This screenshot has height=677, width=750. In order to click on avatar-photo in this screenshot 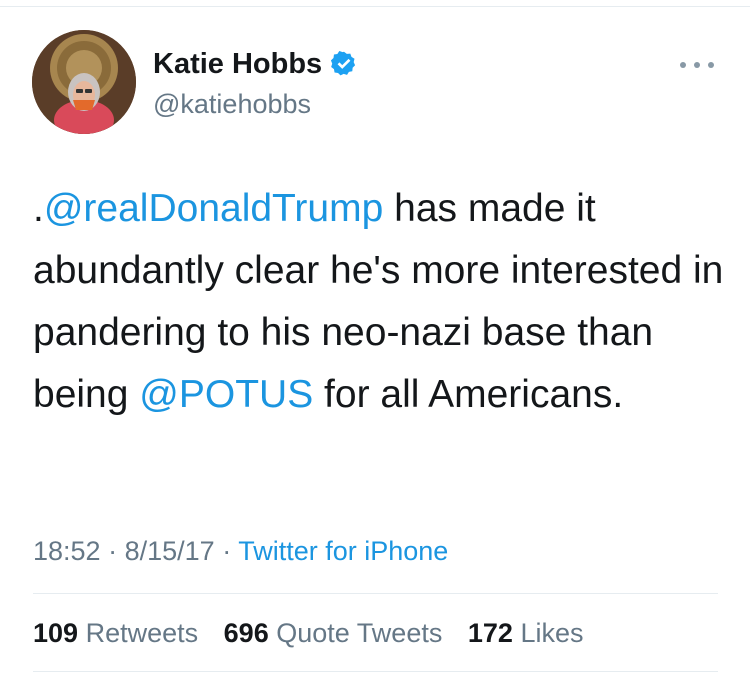, I will do `click(84, 82)`.